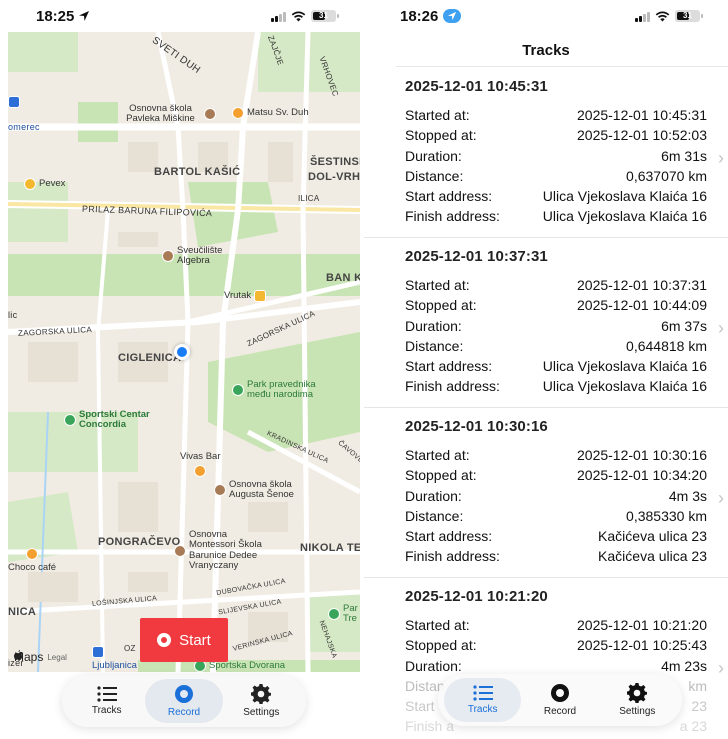 The height and width of the screenshot is (739, 728). Describe the element at coordinates (666, 345) in the screenshot. I see `distance-value: 0,644818 km` at that location.